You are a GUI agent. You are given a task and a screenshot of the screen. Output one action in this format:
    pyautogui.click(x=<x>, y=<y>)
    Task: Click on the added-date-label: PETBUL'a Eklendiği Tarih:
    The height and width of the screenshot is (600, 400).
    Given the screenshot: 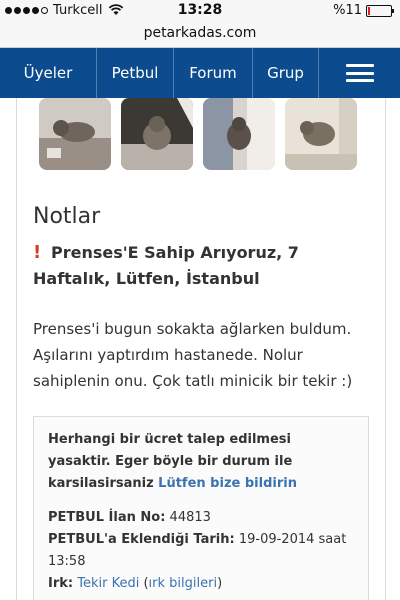 What is the action you would take?
    pyautogui.click(x=141, y=539)
    